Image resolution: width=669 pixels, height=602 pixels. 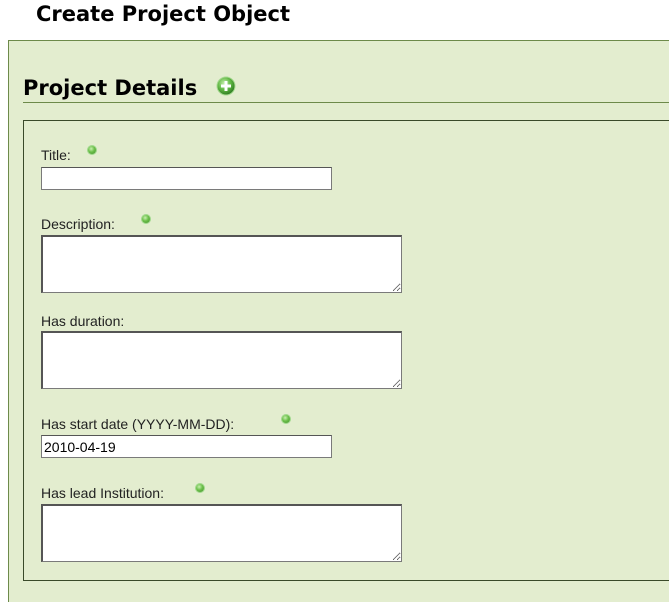 I want to click on section-title: Project Details, so click(x=110, y=88).